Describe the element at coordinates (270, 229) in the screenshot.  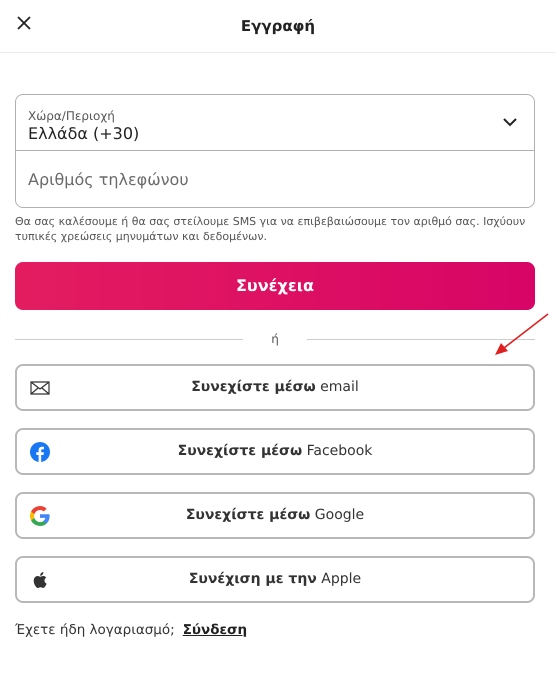
I see `hint-text: Θα σας καλέσουμε ή θα σας στείλουμε SMS για να επιβεβαιώσουμε τον αριθμό σας. Ισχύουν τυπικές χρεώσεις μηνυμάτων και δεδομένων.` at that location.